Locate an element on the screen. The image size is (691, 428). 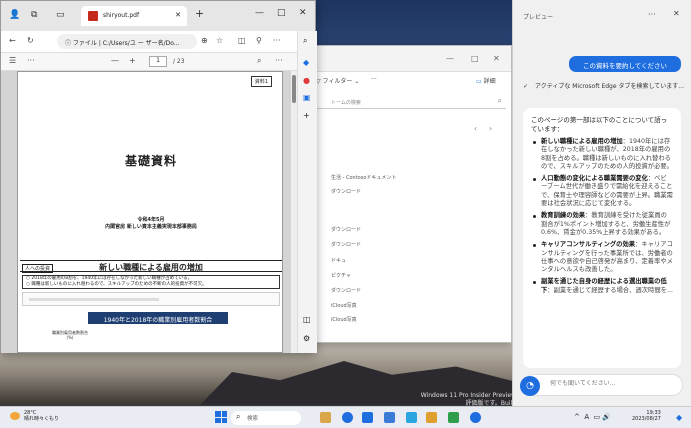
chat-input is located at coordinates (612, 383).